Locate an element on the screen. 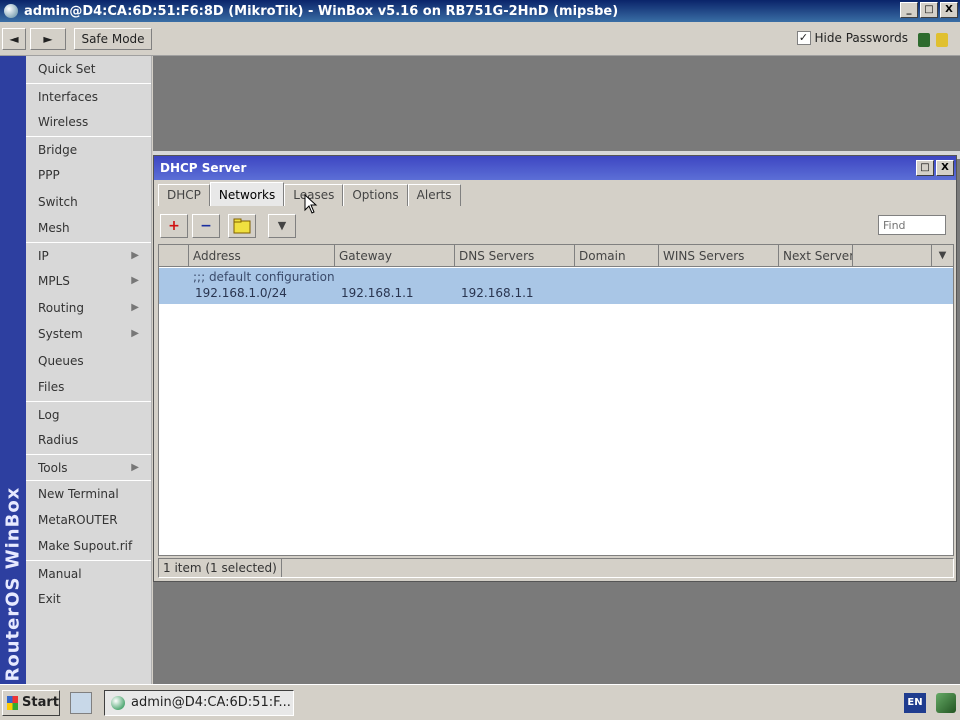  menu-item-label: MPLS is located at coordinates (54, 281).